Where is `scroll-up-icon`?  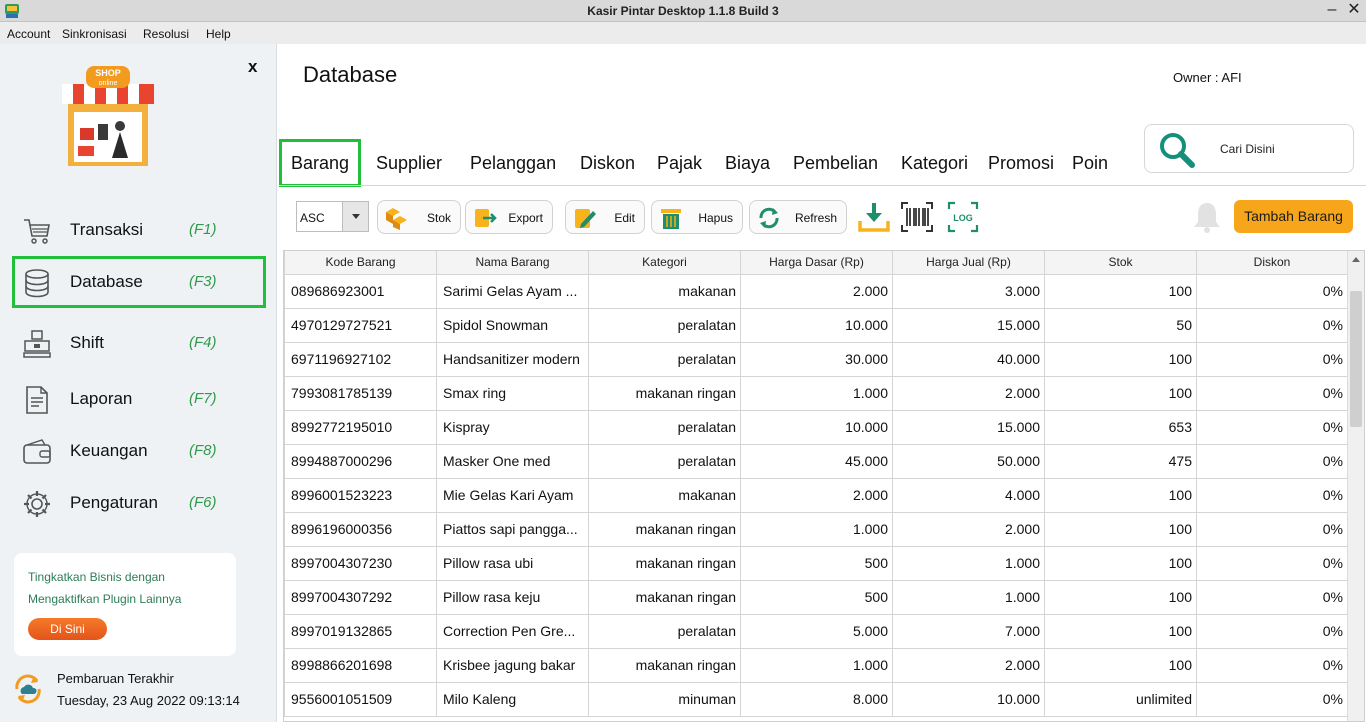
scroll-up-icon is located at coordinates (1356, 259).